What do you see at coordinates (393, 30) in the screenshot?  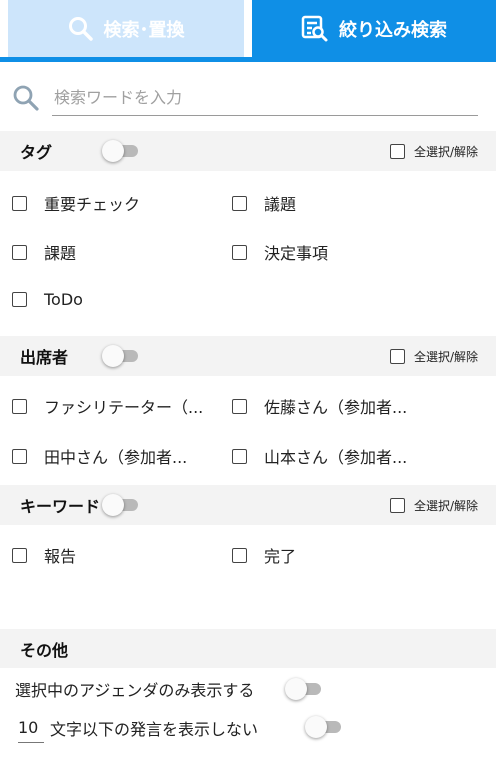 I see `tab-filter-search-label: 絞り込み検索` at bounding box center [393, 30].